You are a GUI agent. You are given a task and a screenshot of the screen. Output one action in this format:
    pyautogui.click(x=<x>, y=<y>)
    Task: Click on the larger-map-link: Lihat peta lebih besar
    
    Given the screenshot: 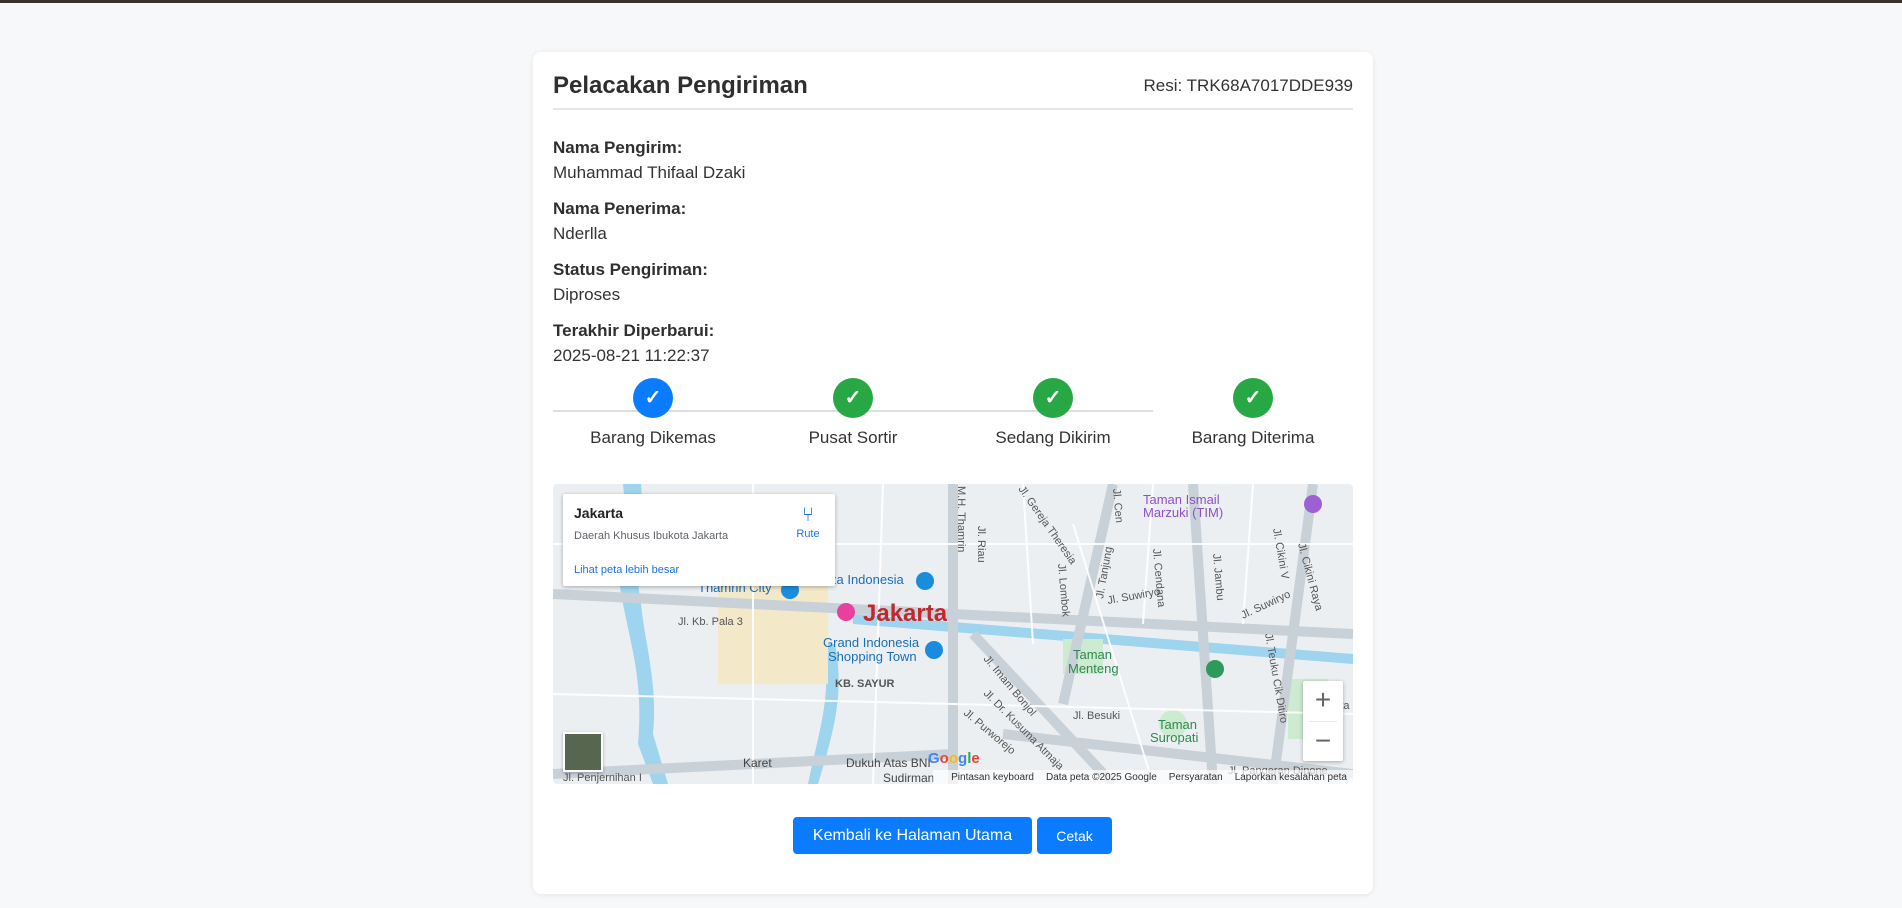 What is the action you would take?
    pyautogui.click(x=626, y=570)
    